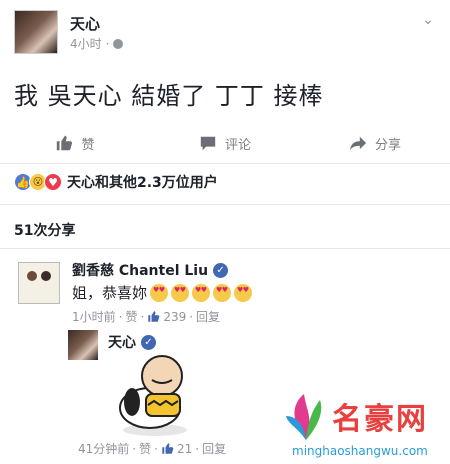 This screenshot has height=464, width=450. Describe the element at coordinates (380, 419) in the screenshot. I see `watermark-title: 名豪网` at that location.